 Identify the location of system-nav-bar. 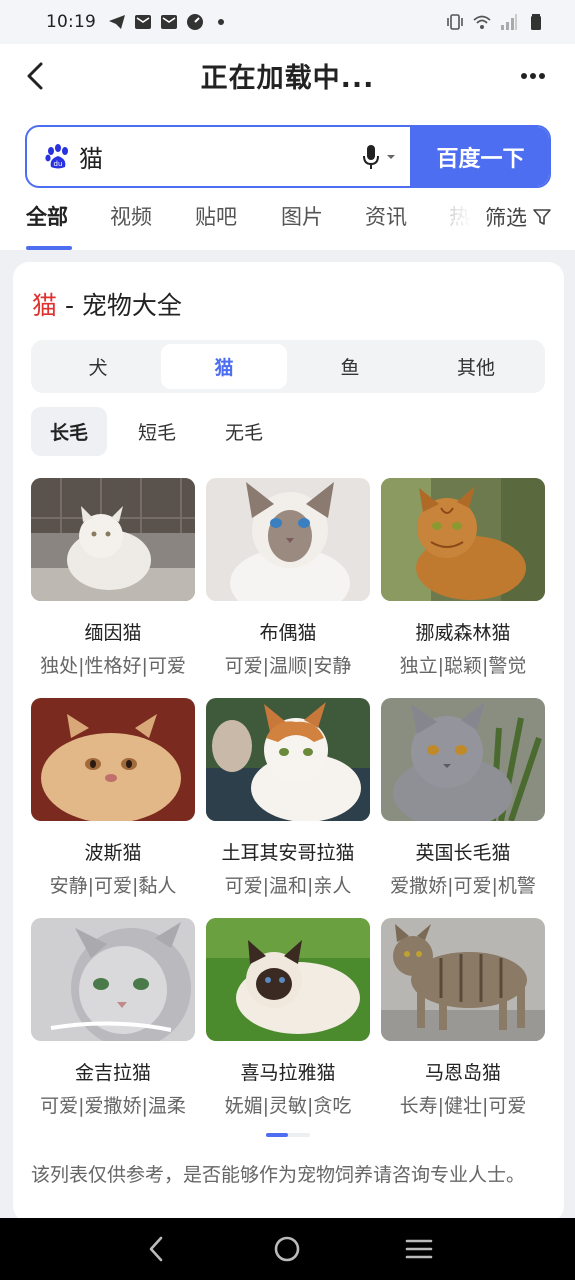
(287, 1249).